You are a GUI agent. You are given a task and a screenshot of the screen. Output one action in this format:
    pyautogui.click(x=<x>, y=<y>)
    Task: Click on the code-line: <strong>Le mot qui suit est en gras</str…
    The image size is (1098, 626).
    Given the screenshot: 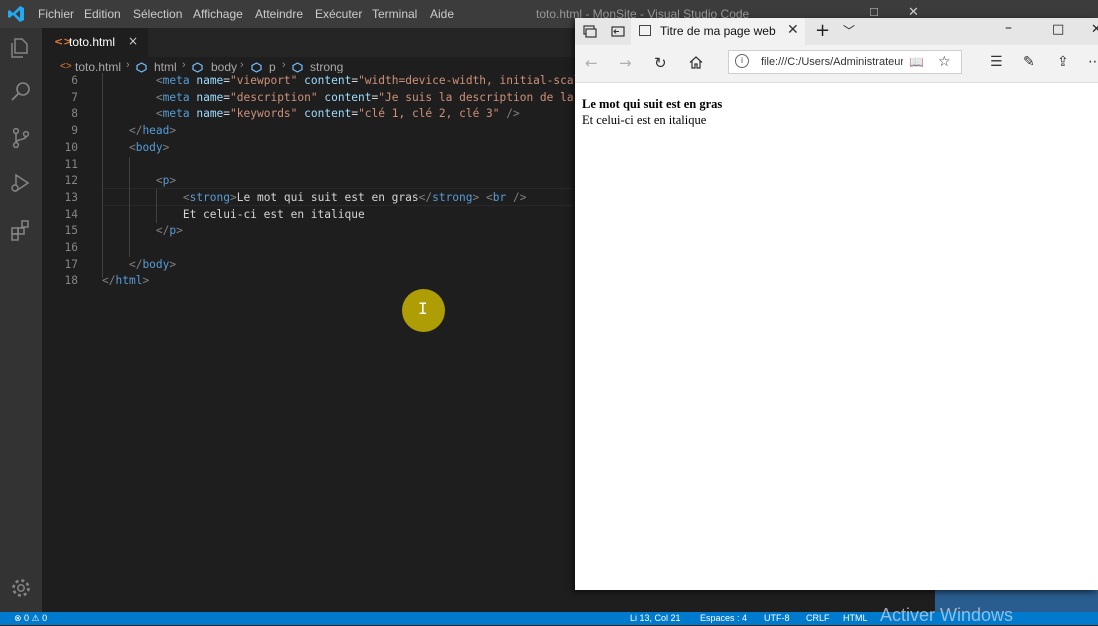 What is the action you would take?
    pyautogui.click(x=314, y=198)
    